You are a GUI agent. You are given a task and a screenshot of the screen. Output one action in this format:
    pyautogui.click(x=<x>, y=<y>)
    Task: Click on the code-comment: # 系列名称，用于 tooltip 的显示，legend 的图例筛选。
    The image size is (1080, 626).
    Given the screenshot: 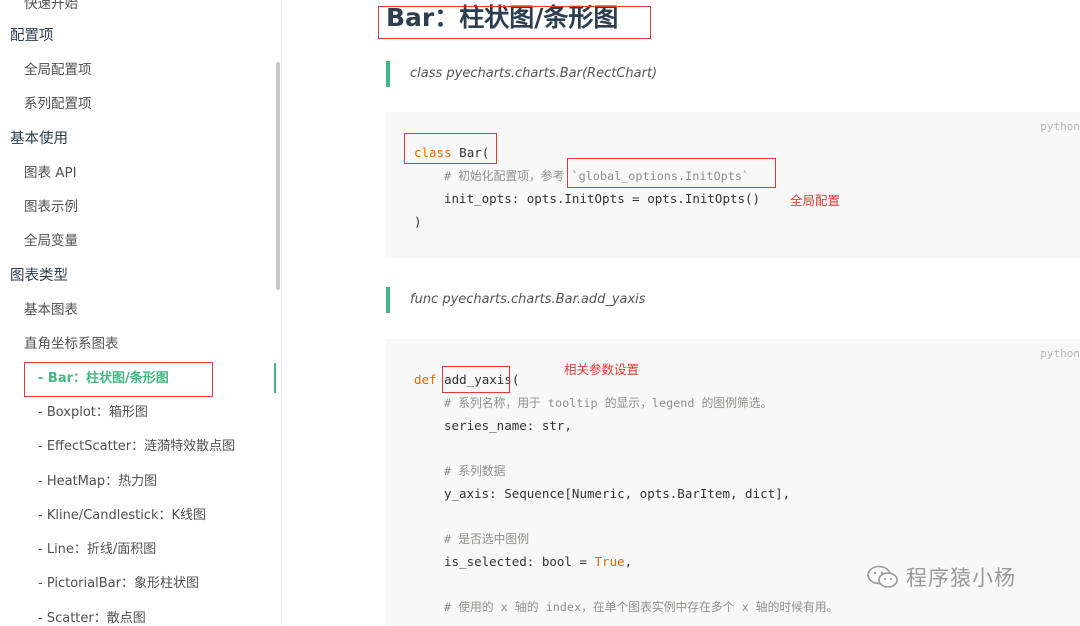 What is the action you would take?
    pyautogui.click(x=608, y=403)
    